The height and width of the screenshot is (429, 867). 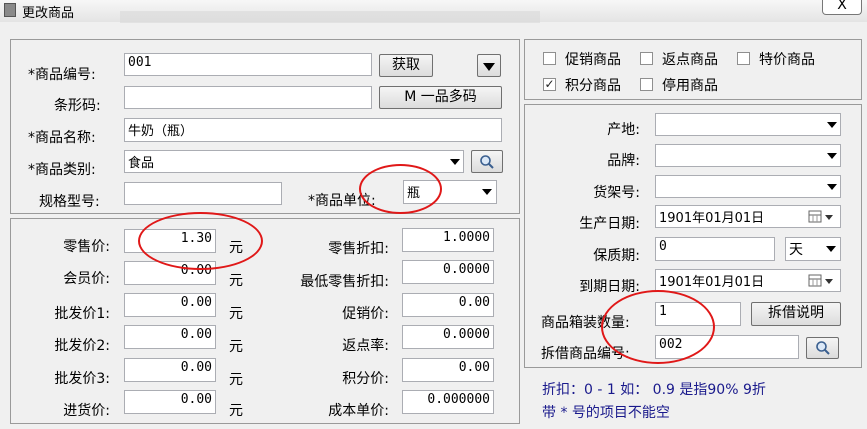 What do you see at coordinates (313, 130) in the screenshot?
I see `product-name-input: 牛奶（瓶）` at bounding box center [313, 130].